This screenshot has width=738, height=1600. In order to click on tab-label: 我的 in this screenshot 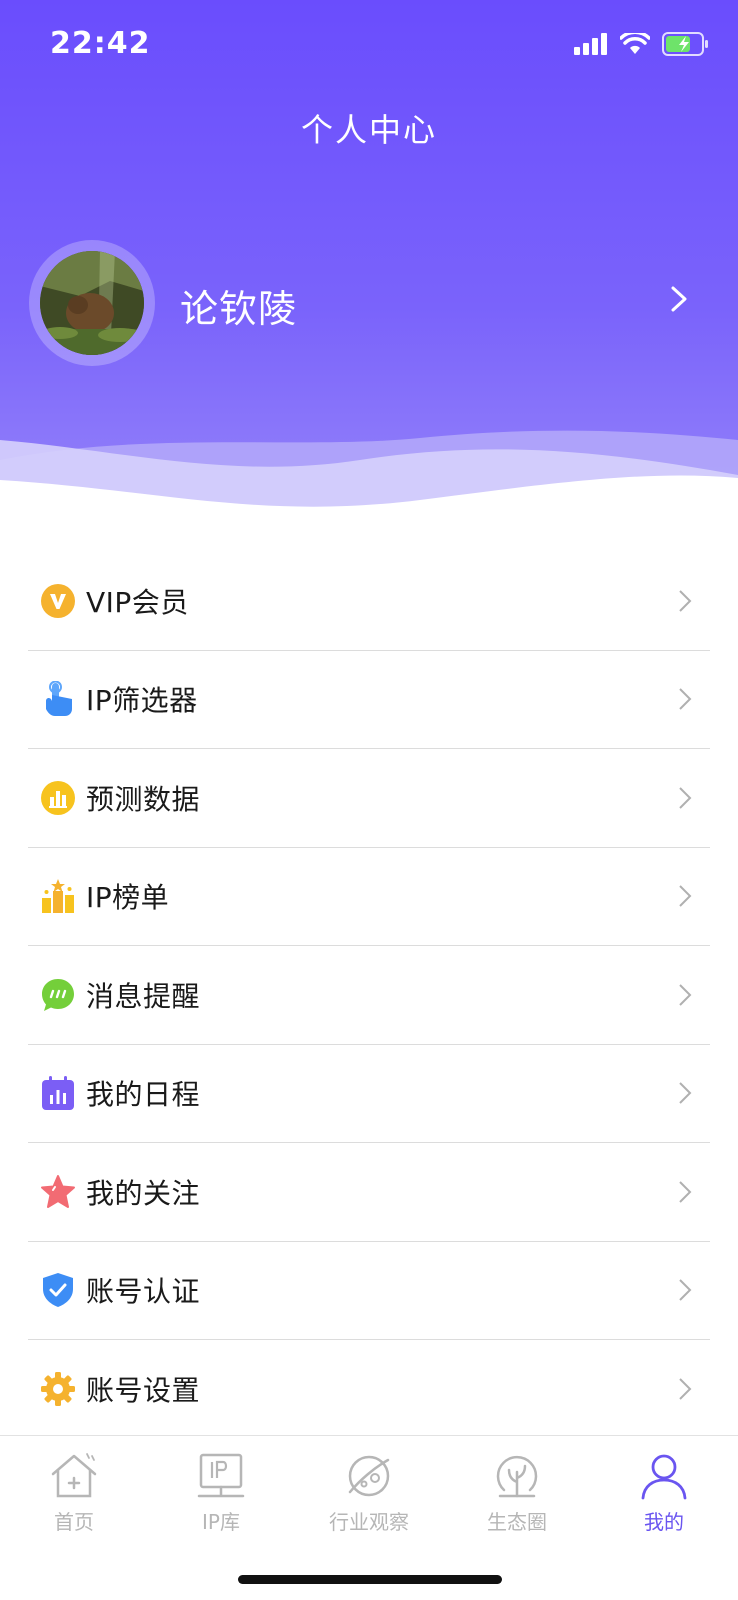, I will do `click(664, 1522)`.